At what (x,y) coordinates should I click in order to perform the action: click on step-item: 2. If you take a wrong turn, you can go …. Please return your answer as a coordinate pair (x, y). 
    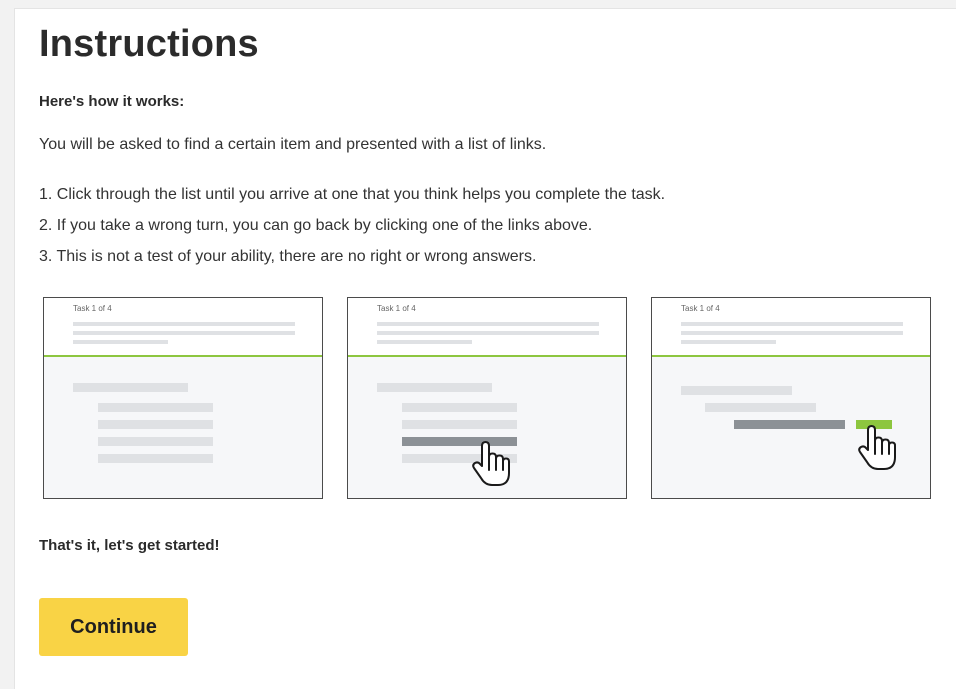
    Looking at the image, I should click on (316, 225).